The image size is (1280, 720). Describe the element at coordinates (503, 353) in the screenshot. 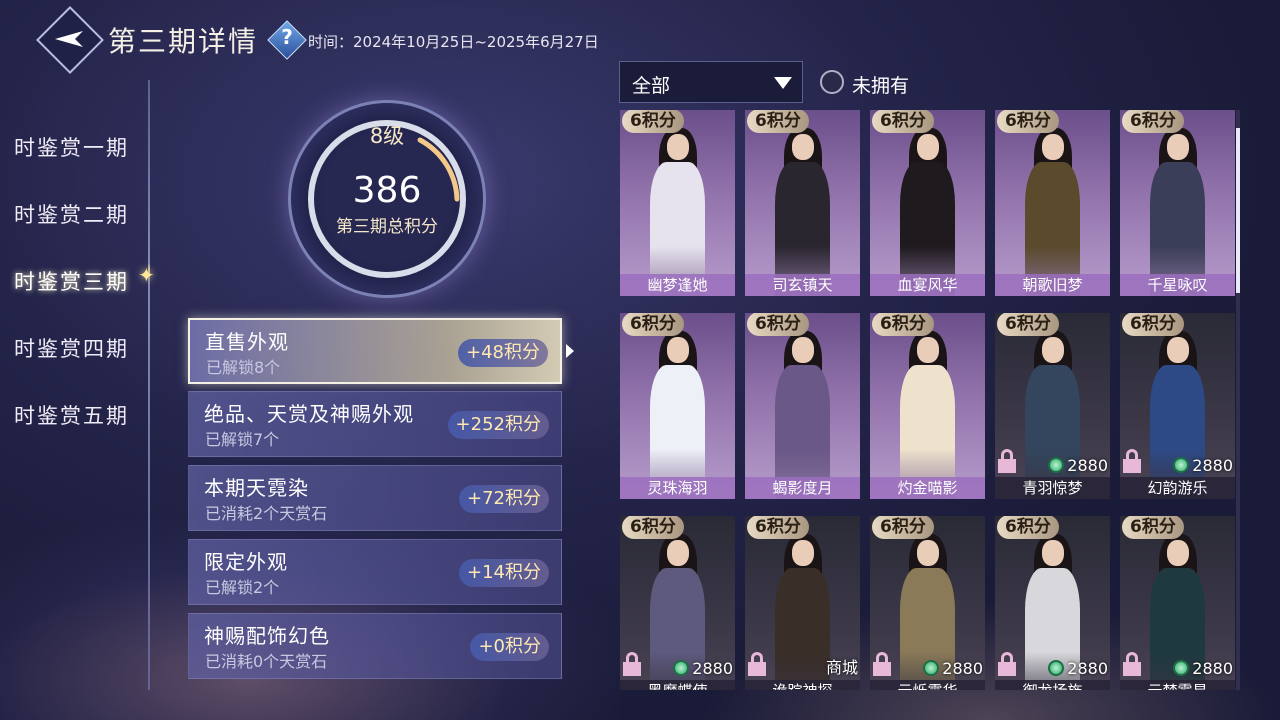

I see `category-points: +48积分` at that location.